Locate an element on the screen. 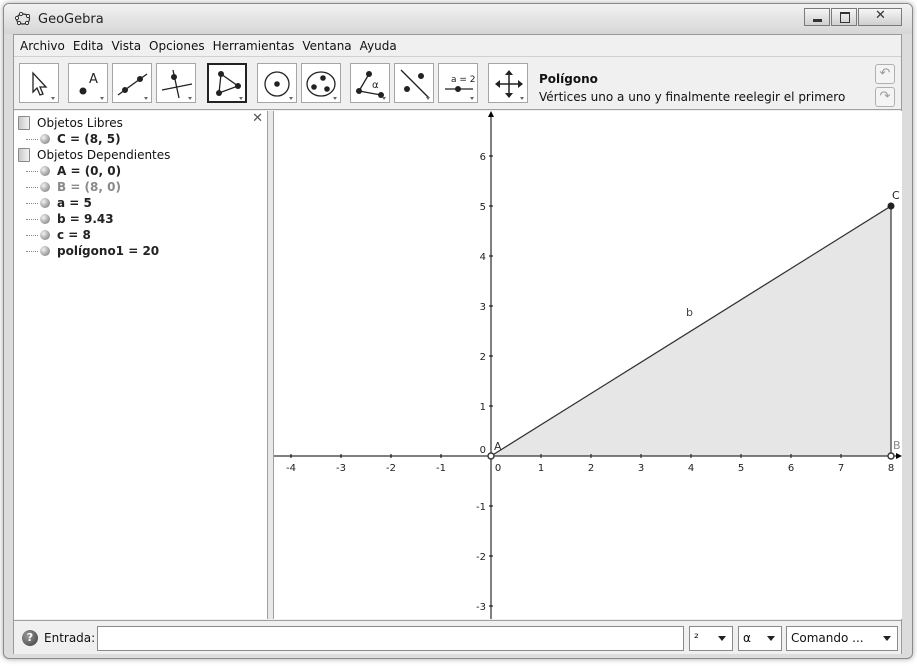 Image resolution: width=917 pixels, height=666 pixels. greek-combo: α is located at coordinates (760, 638).